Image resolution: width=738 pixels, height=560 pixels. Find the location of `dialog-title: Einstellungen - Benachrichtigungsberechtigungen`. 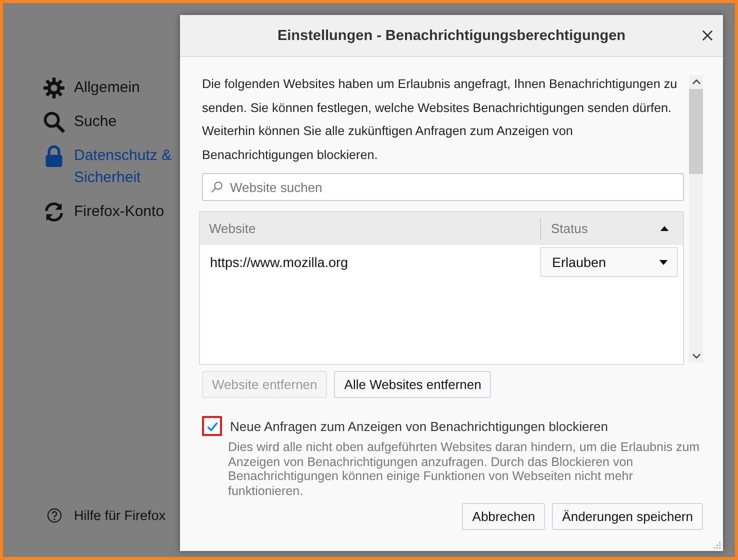

dialog-title: Einstellungen - Benachrichtigungsberechtigungen is located at coordinates (451, 36).